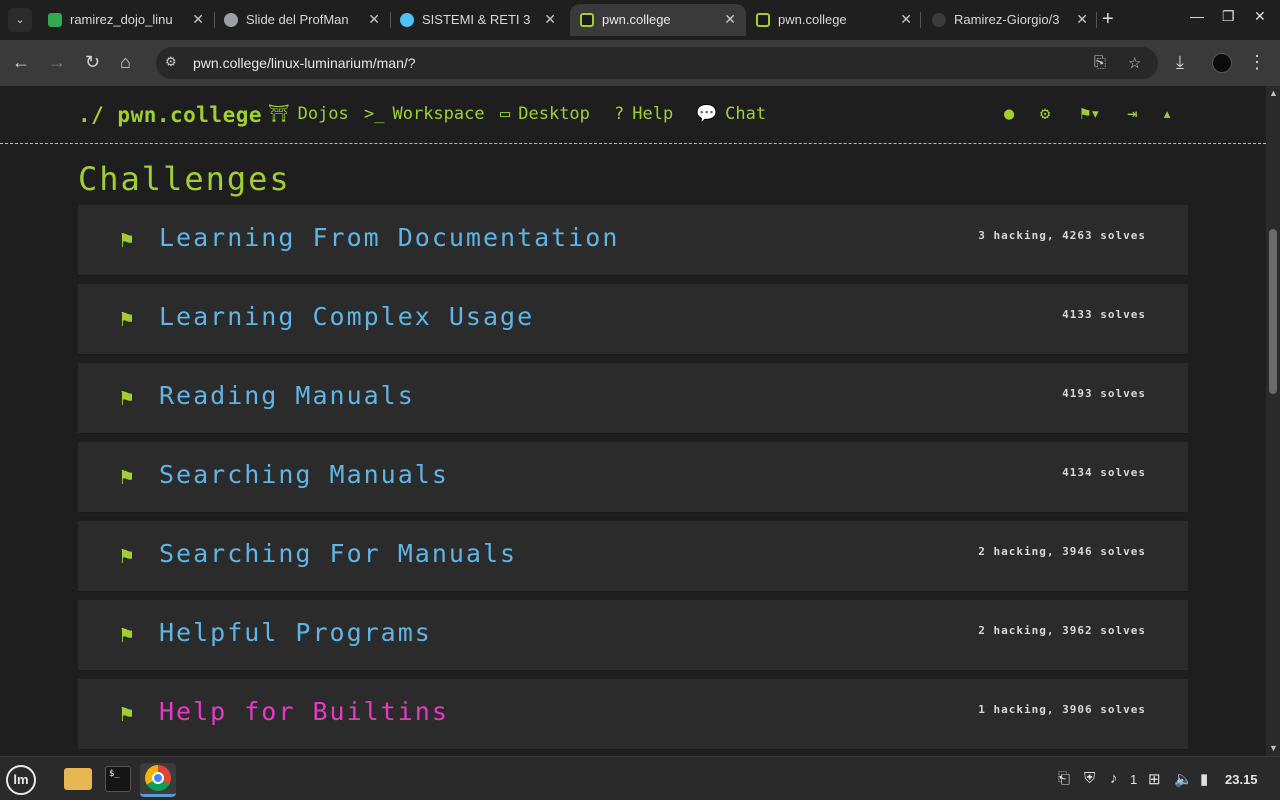  I want to click on user-circle-icon: ●, so click(1009, 114).